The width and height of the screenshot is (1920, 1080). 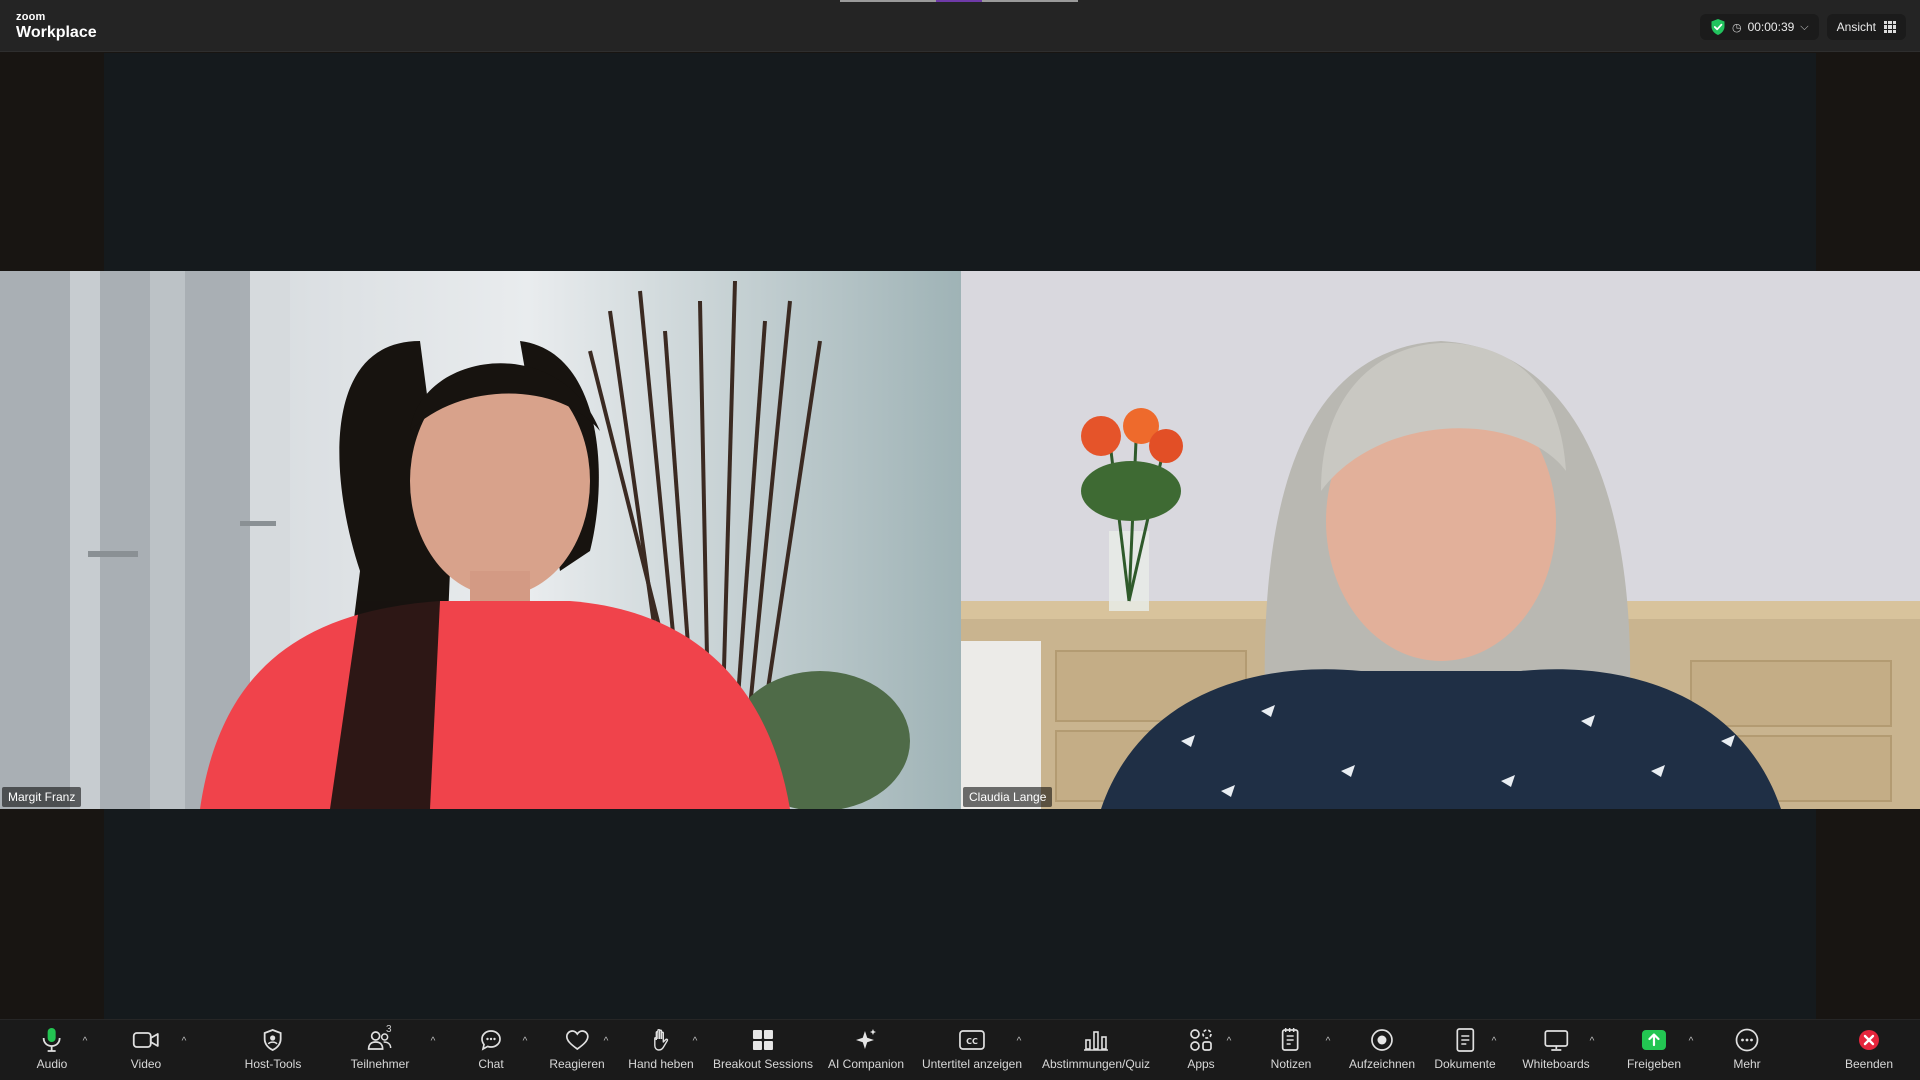 What do you see at coordinates (1654, 1064) in the screenshot?
I see `share-label: Freigeben` at bounding box center [1654, 1064].